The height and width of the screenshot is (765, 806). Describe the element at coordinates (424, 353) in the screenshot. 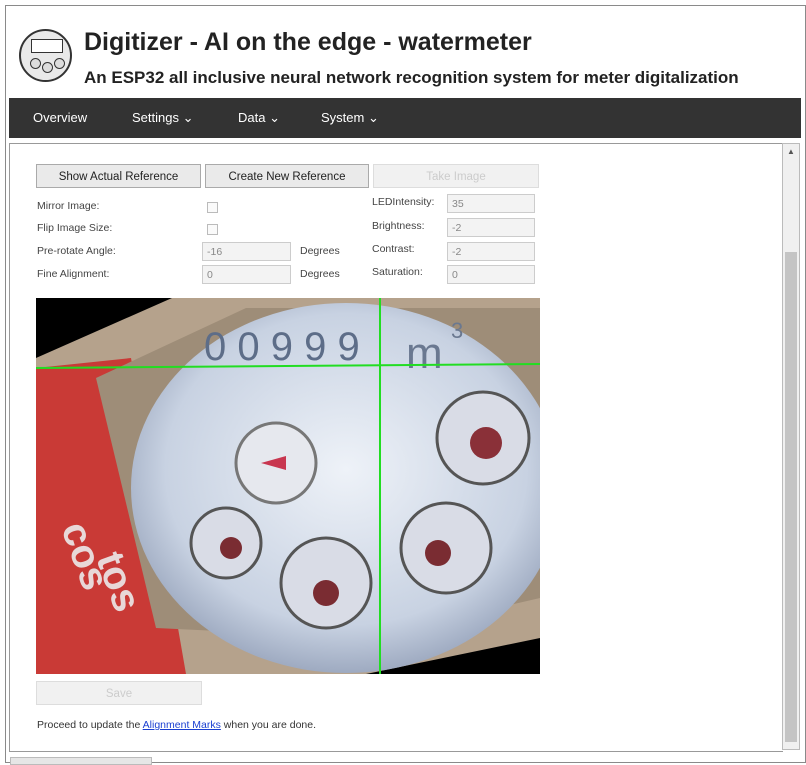

I see `meter-unit: m` at that location.